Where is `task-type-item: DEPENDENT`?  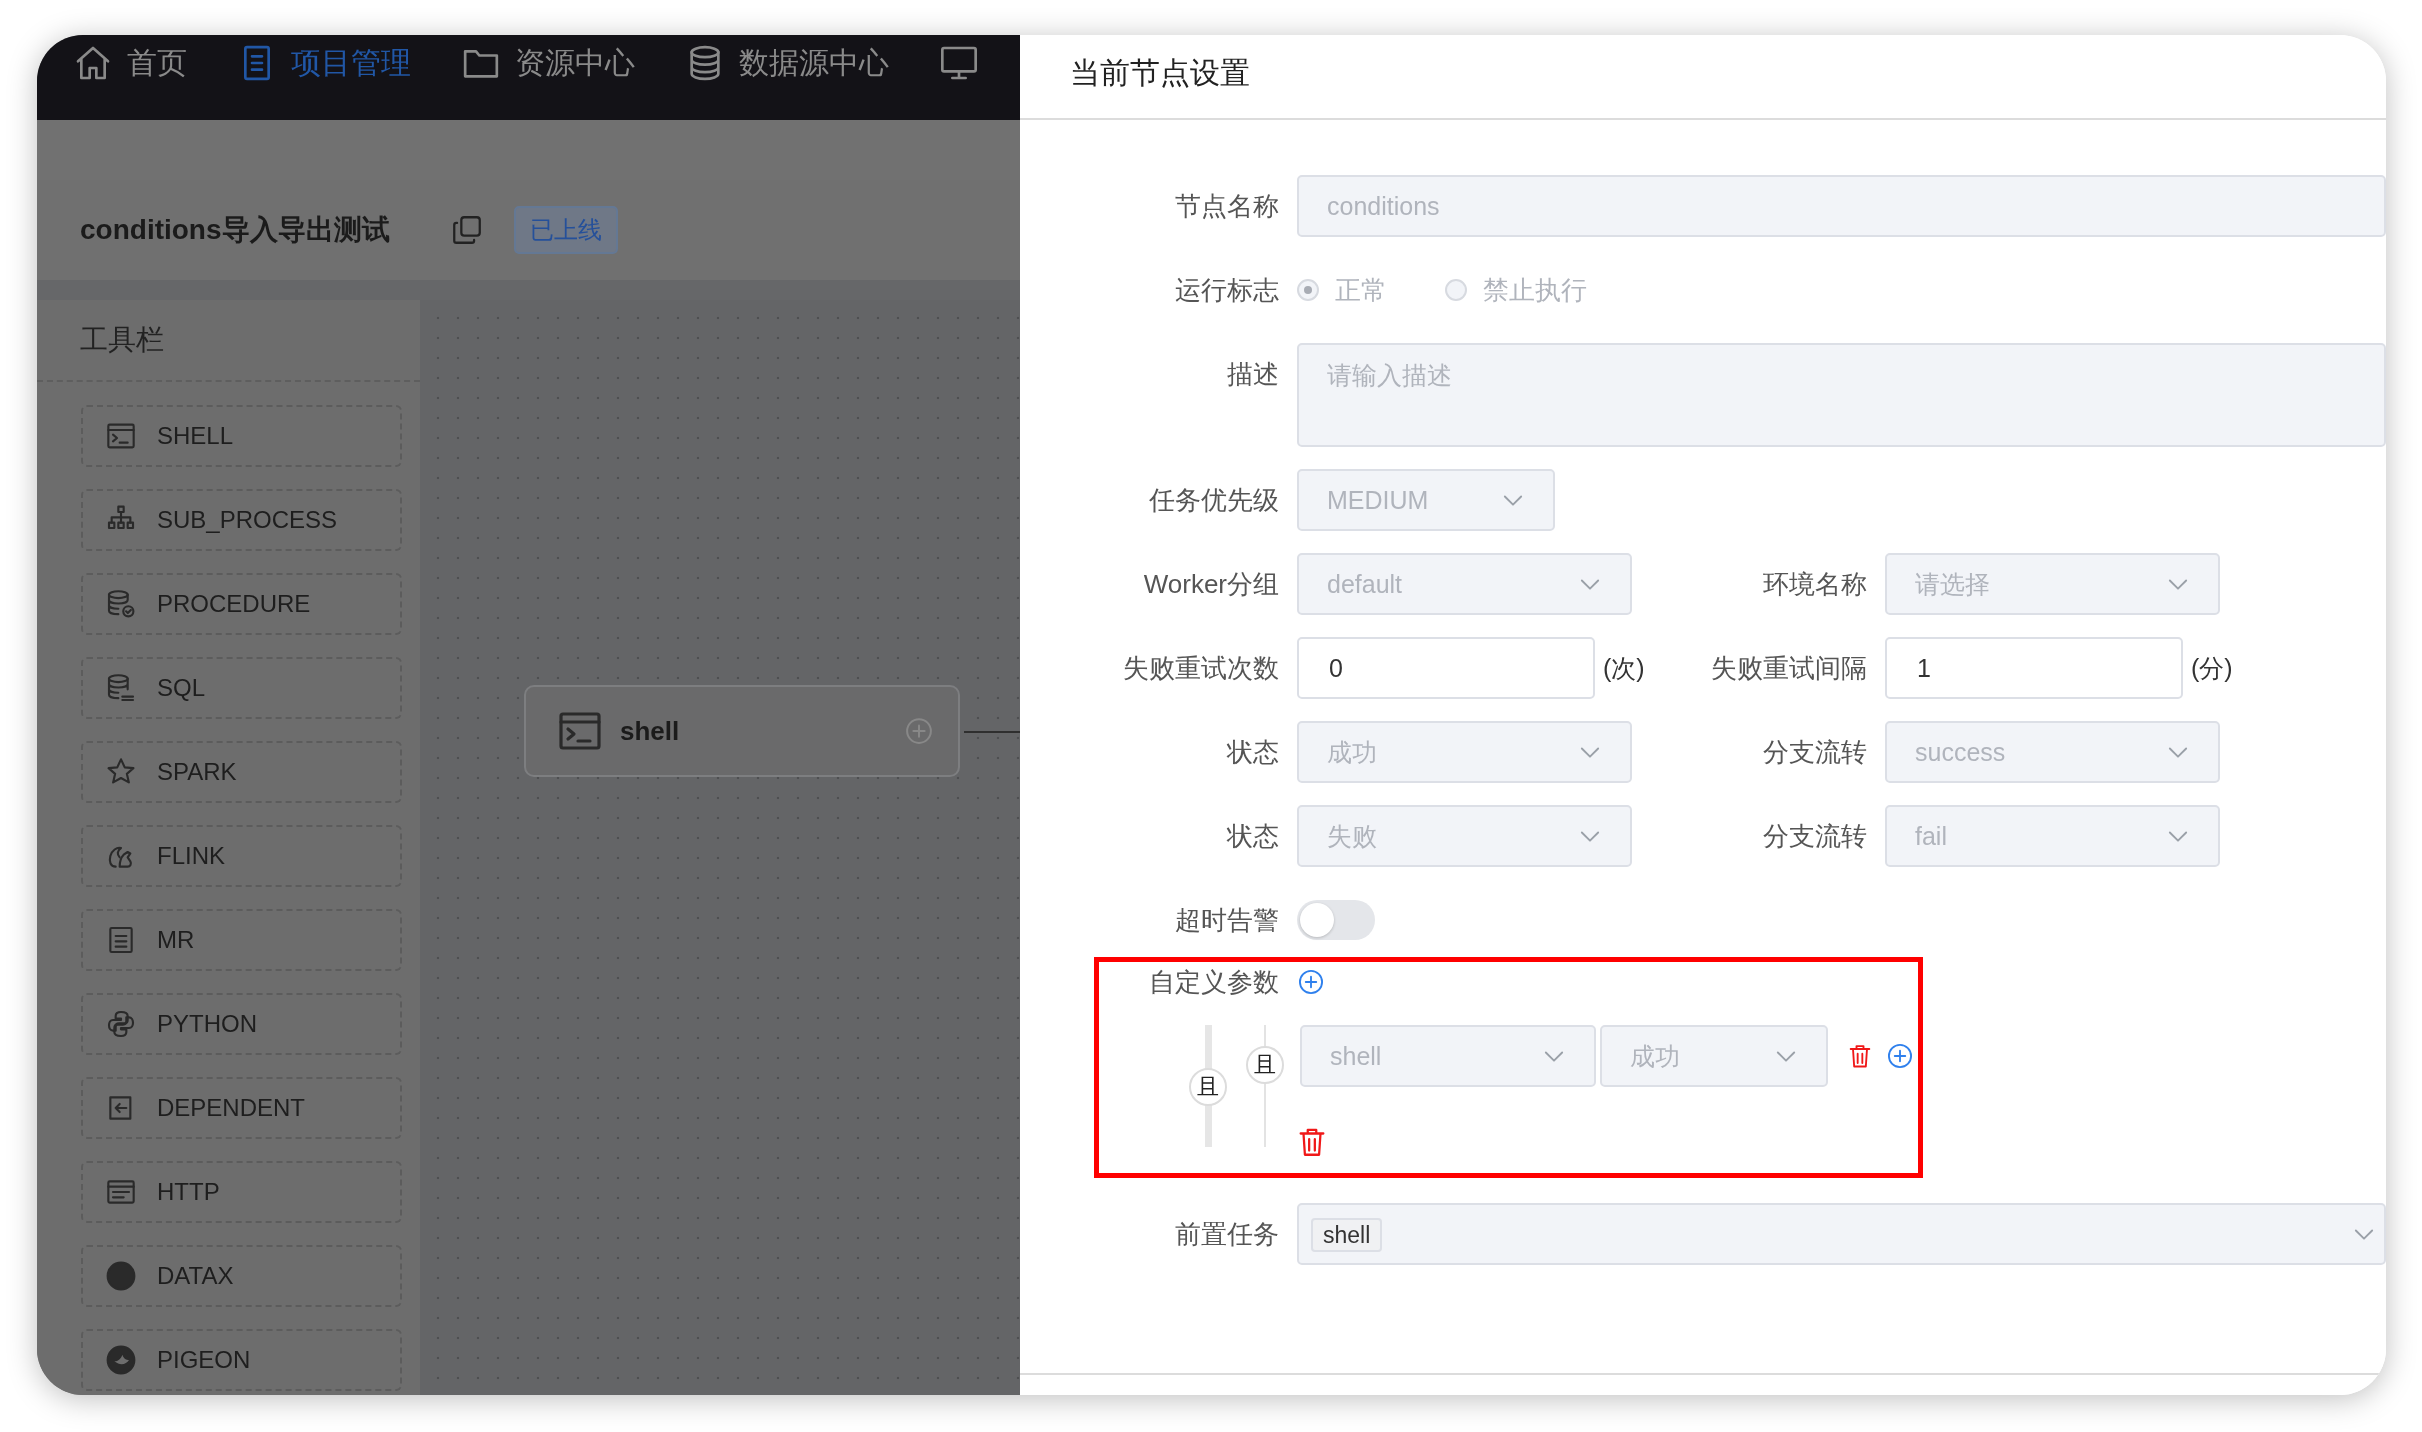
task-type-item: DEPENDENT is located at coordinates (241, 1108).